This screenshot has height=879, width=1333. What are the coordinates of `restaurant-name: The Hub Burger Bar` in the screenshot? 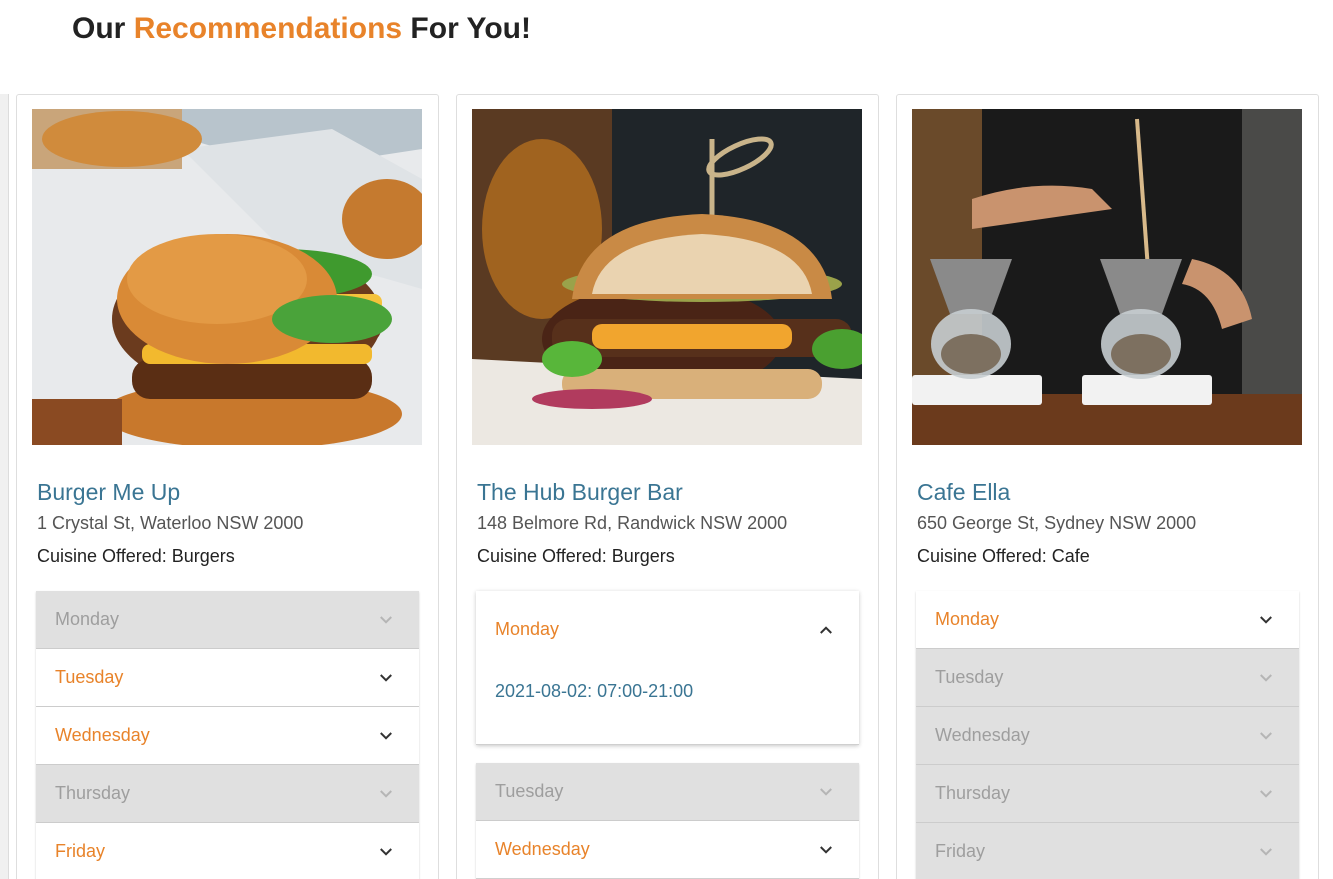 It's located at (580, 492).